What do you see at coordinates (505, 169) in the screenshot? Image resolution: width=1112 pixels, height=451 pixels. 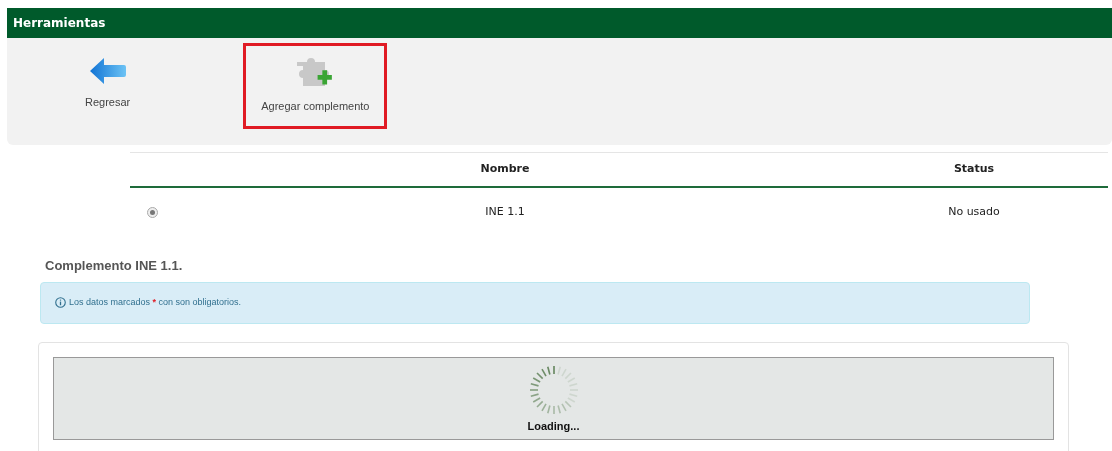 I see `column-header: Nombre` at bounding box center [505, 169].